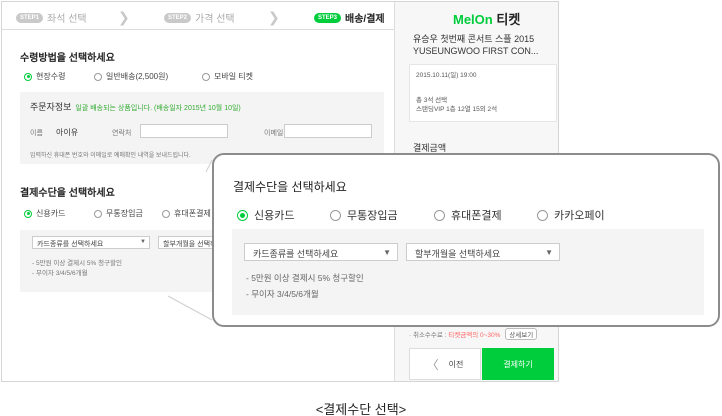 Image resolution: width=722 pixels, height=416 pixels. I want to click on prev-button-label: 이전, so click(456, 364).